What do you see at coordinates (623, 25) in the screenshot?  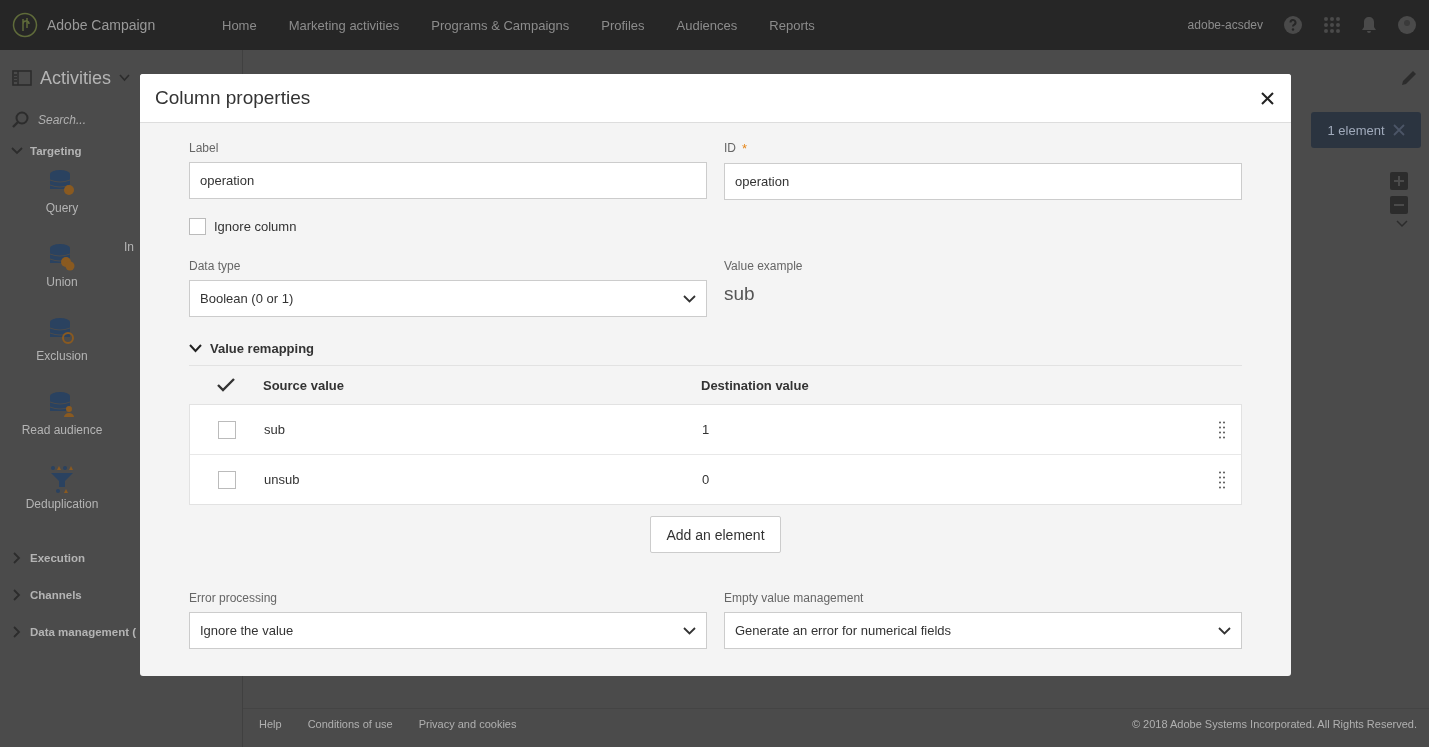 I see `nav-link: Profiles` at bounding box center [623, 25].